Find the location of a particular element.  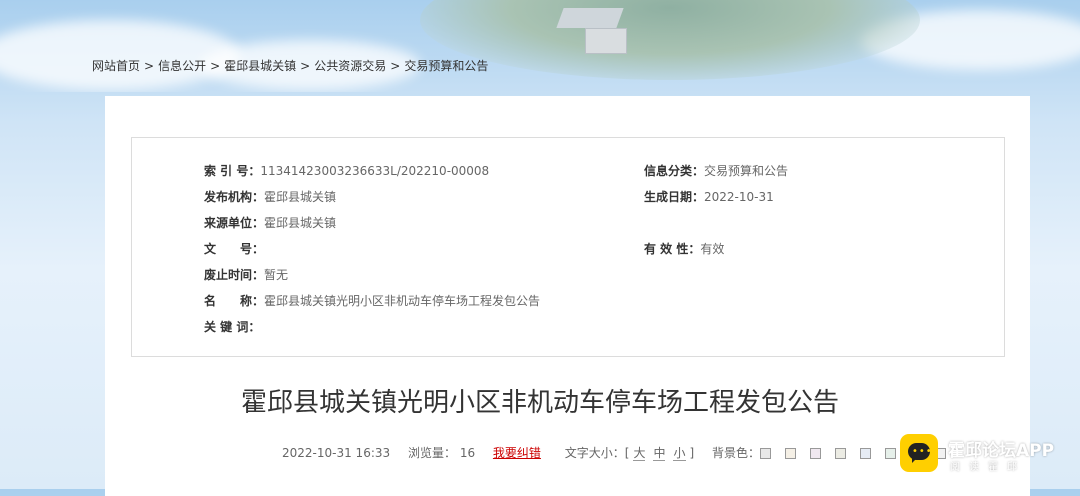

breadcrumb-home: 网站首页 is located at coordinates (116, 66).